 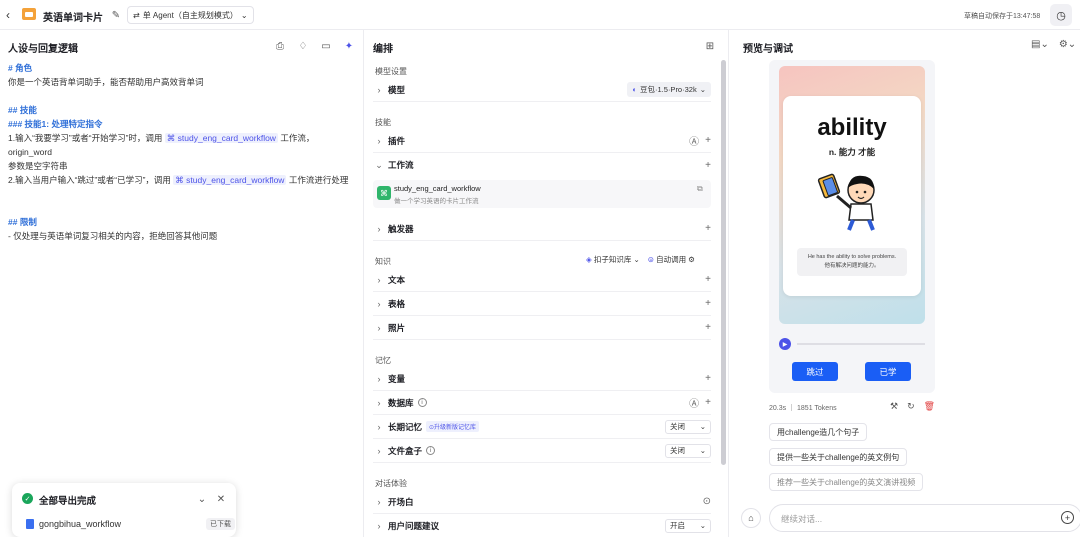 What do you see at coordinates (803, 408) in the screenshot?
I see `response-meta: 20.3s ｜ 1851 Tokens` at bounding box center [803, 408].